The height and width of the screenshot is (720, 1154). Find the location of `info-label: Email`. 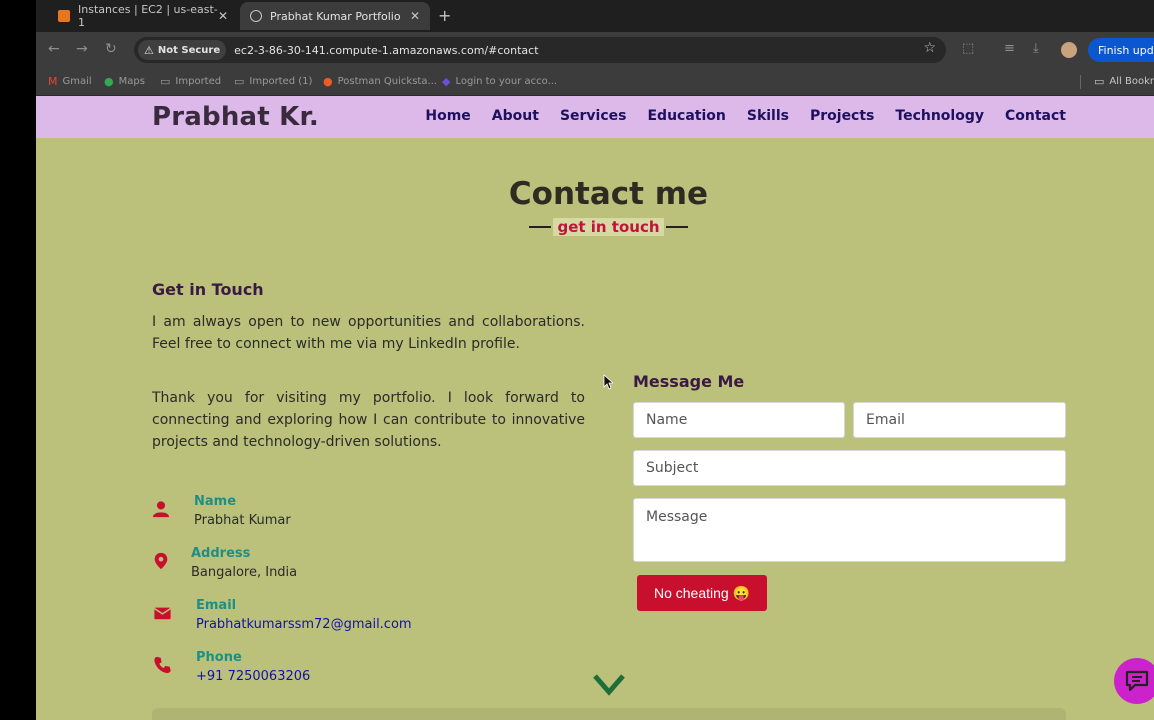

info-label: Email is located at coordinates (216, 605).